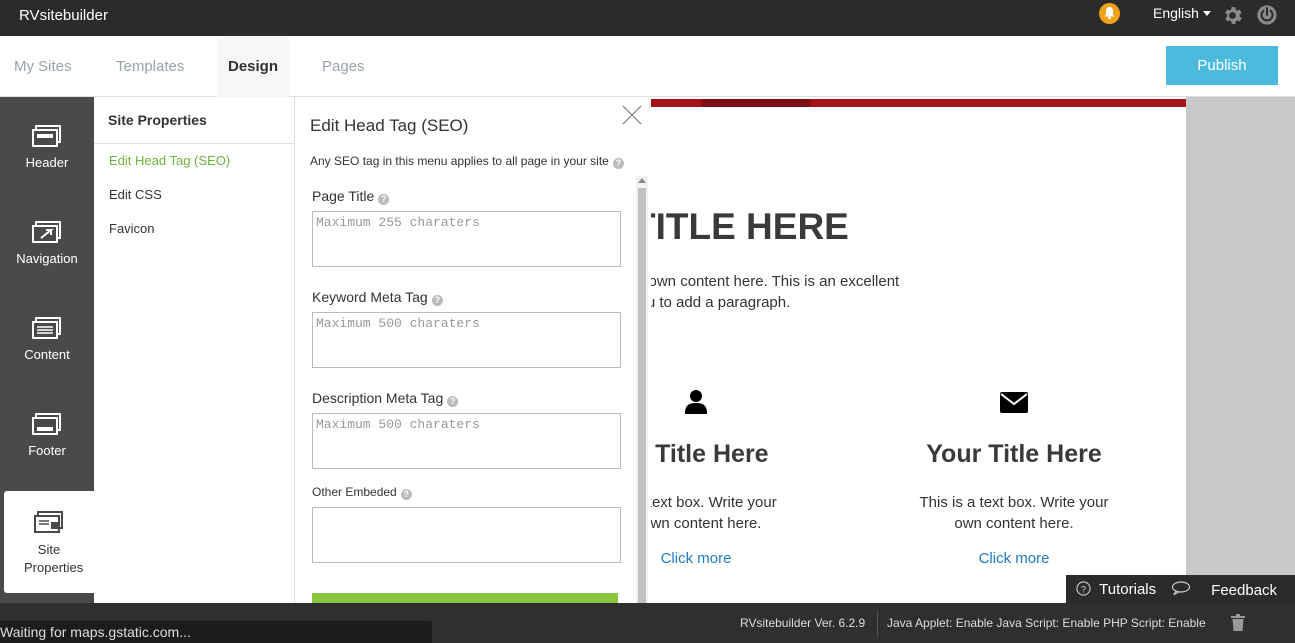  Describe the element at coordinates (706, 523) in the screenshot. I see `text-line: wn content here.` at that location.